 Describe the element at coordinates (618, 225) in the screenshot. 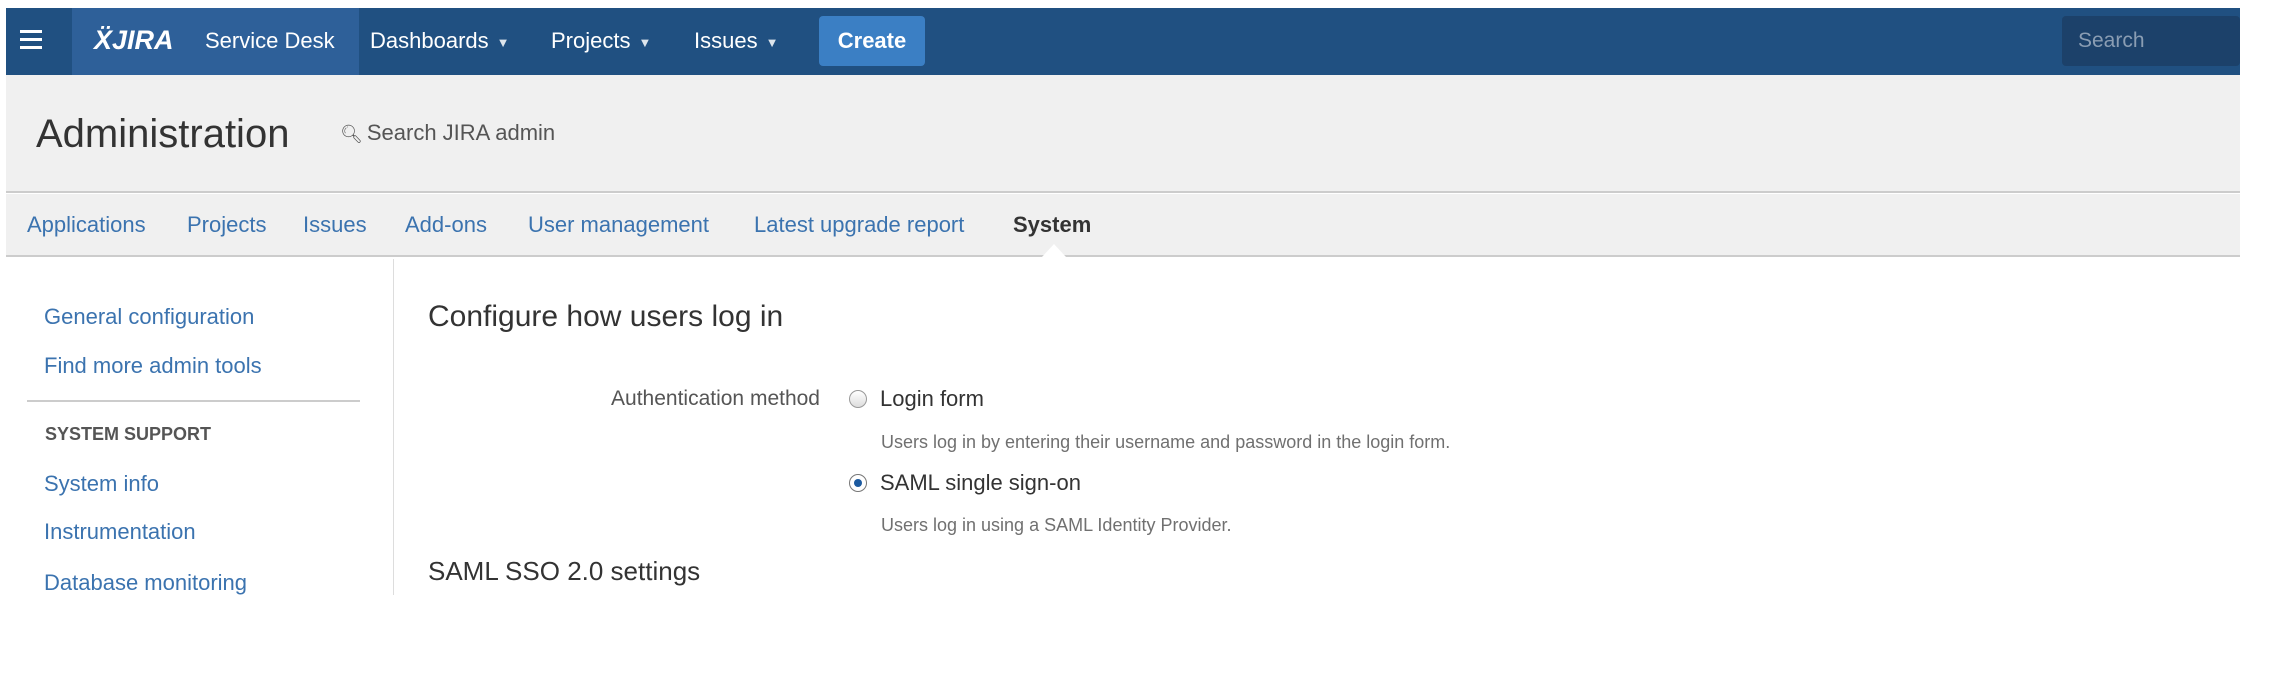

I see `tab-user-management: User management` at that location.